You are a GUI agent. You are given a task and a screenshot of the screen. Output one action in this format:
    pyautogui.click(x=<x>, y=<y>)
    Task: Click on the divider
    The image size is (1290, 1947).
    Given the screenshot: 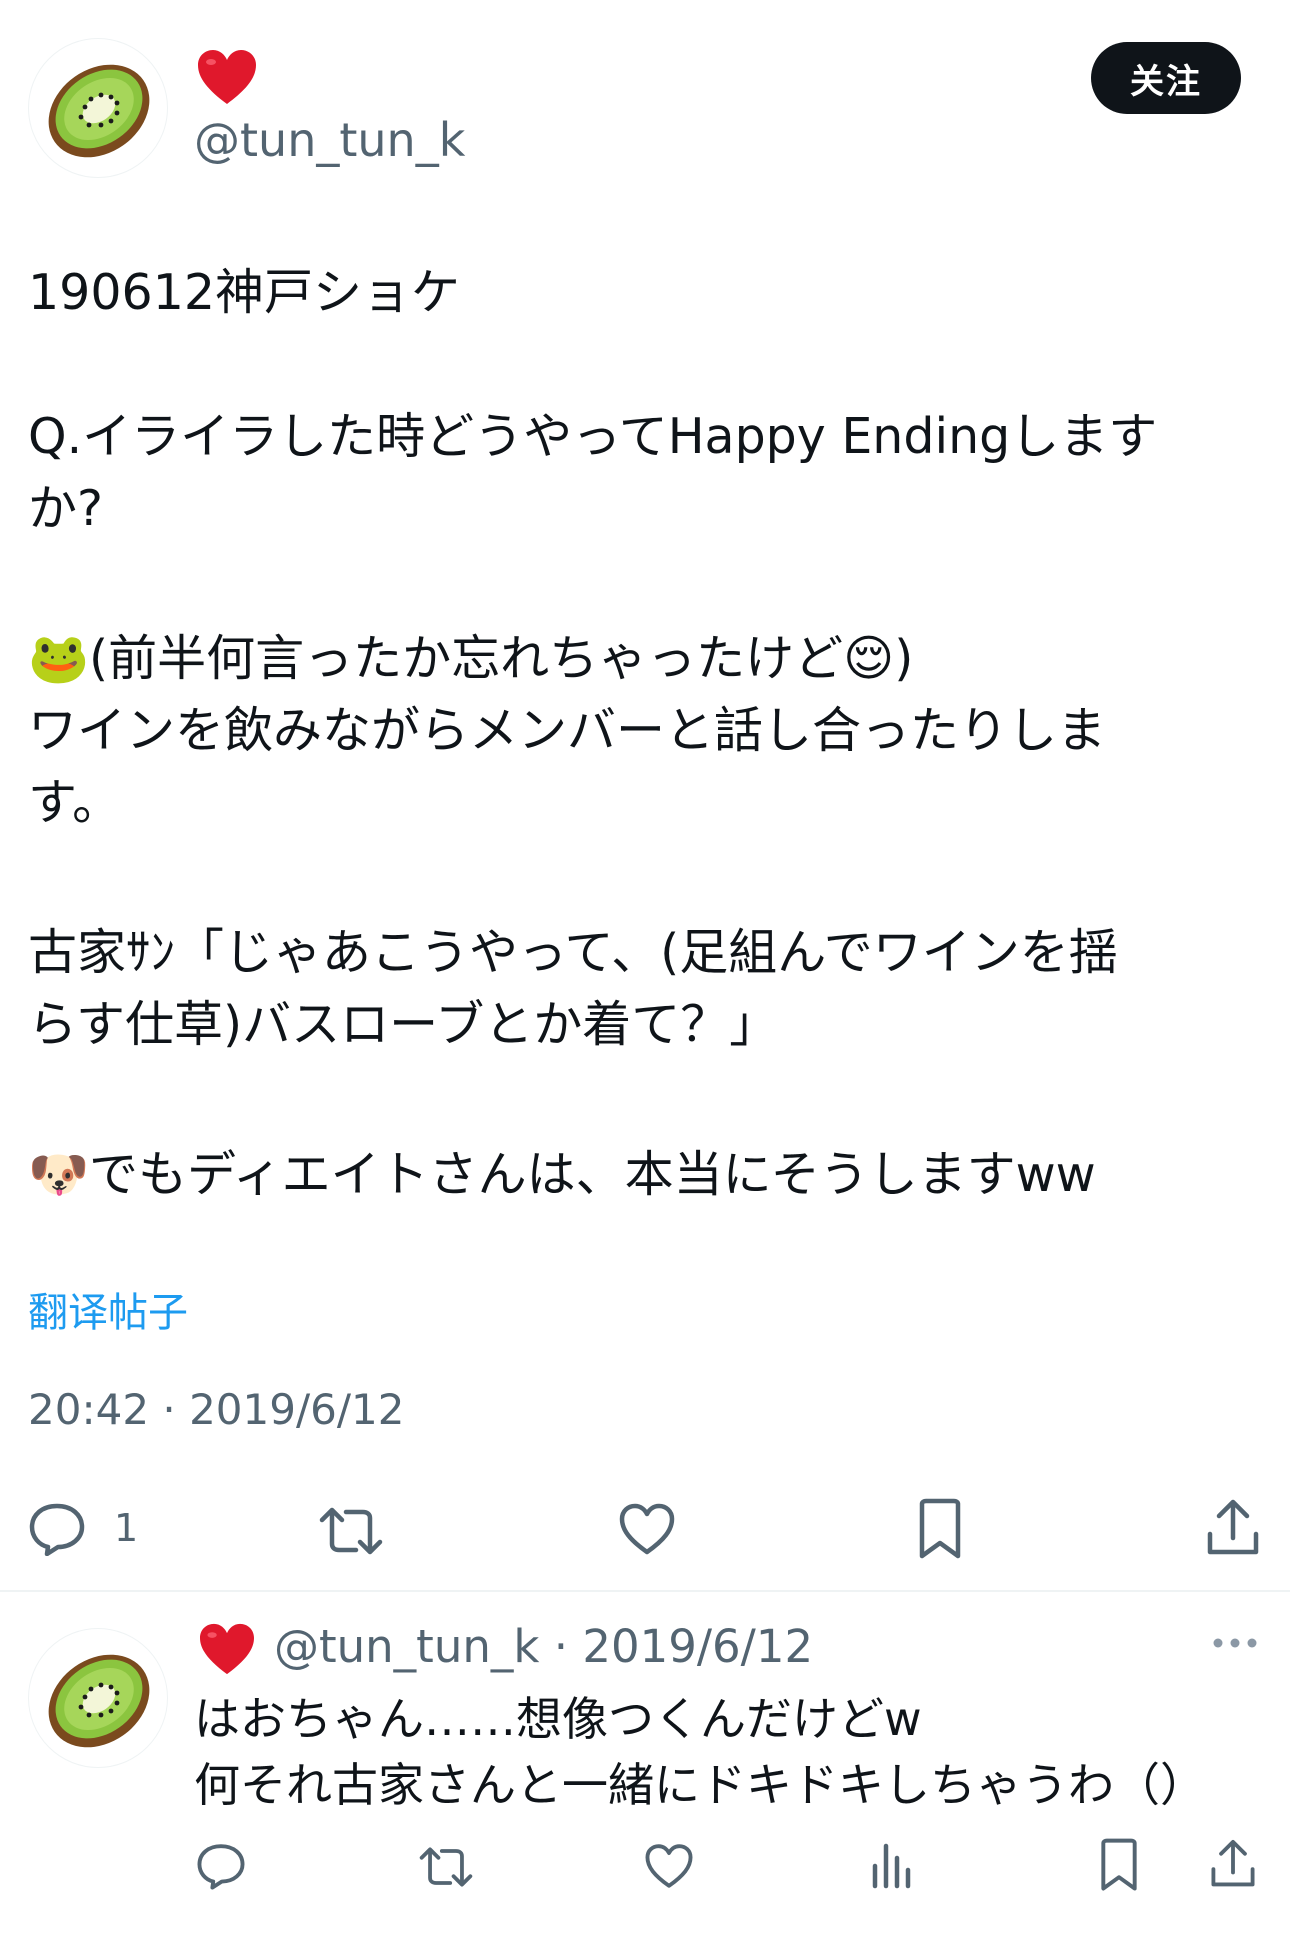 What is the action you would take?
    pyautogui.click(x=645, y=1591)
    